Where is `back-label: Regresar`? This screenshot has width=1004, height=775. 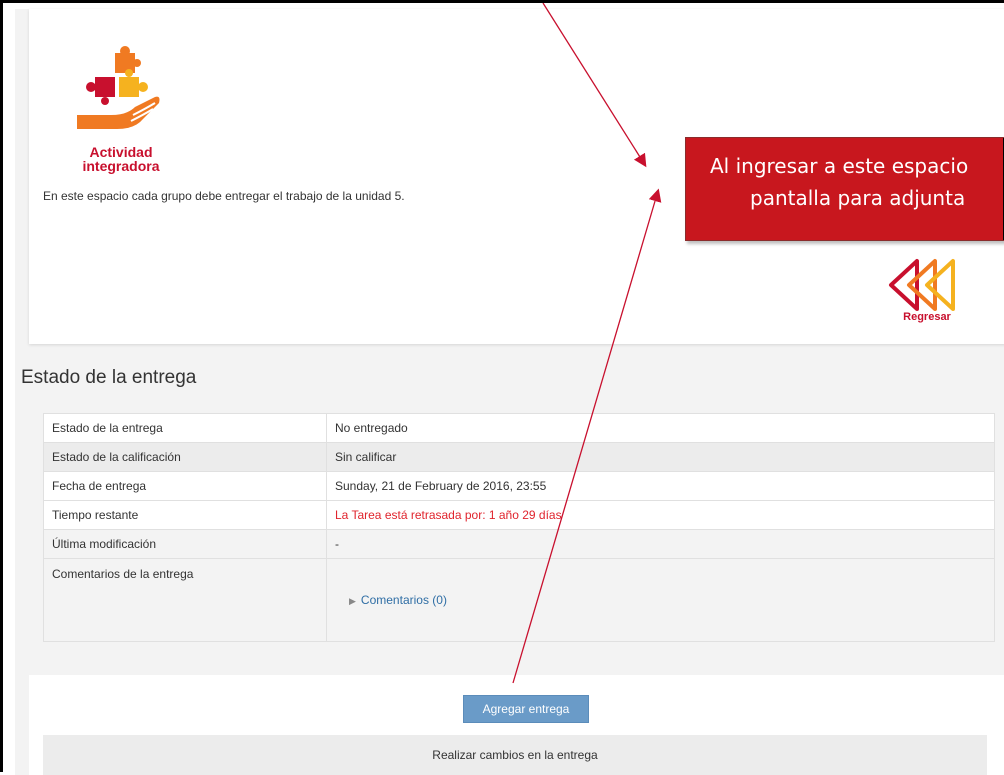
back-label: Regresar is located at coordinates (927, 317).